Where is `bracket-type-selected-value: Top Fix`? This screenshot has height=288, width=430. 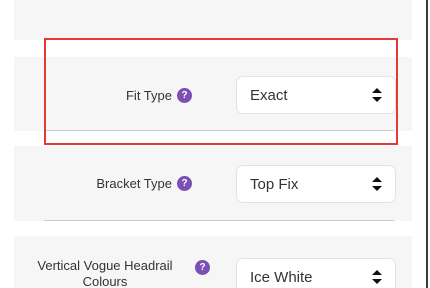 bracket-type-selected-value: Top Fix is located at coordinates (274, 184).